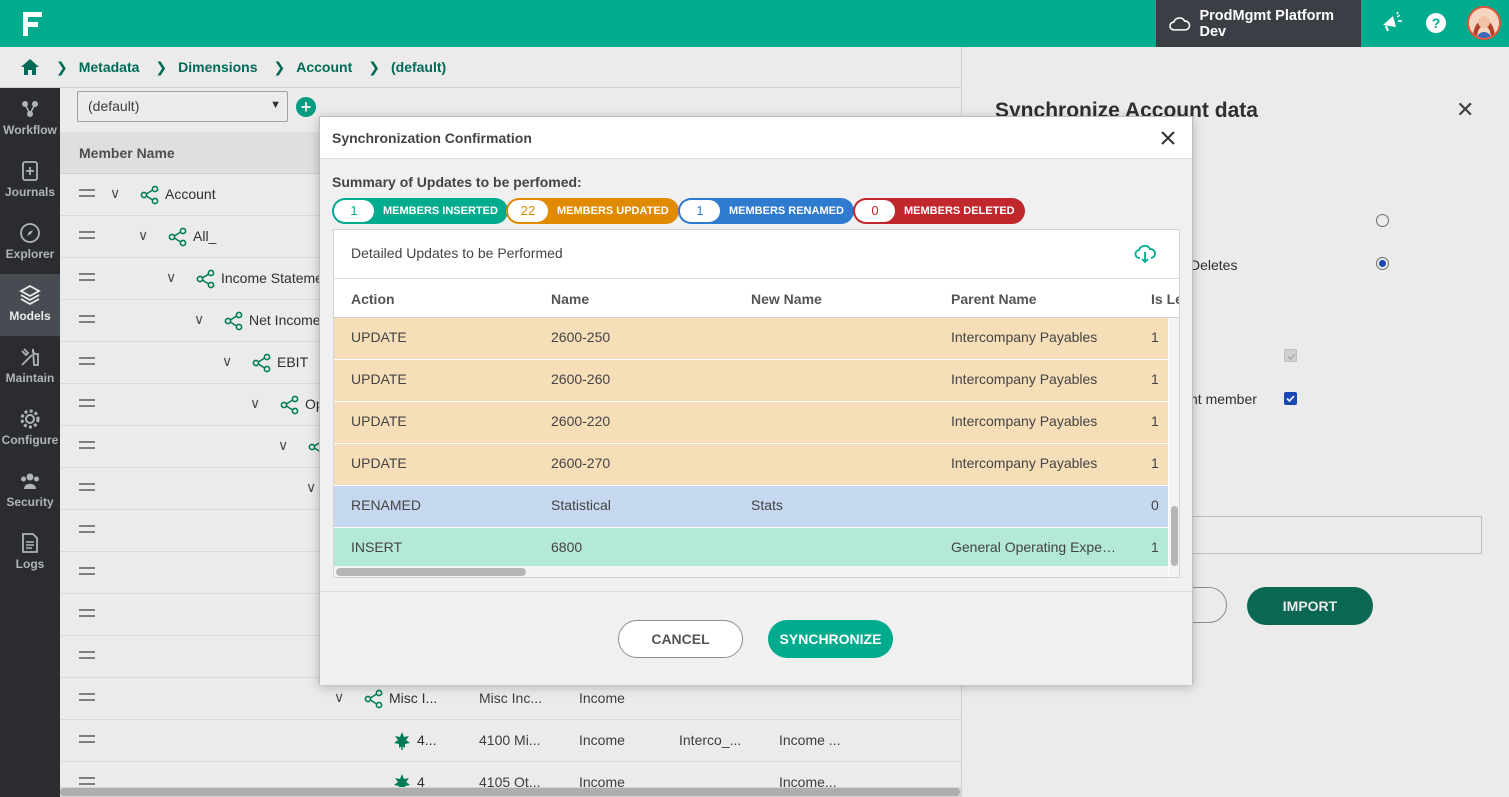 This screenshot has height=797, width=1509. Describe the element at coordinates (680, 639) in the screenshot. I see `cancel-button: CANCEL` at that location.